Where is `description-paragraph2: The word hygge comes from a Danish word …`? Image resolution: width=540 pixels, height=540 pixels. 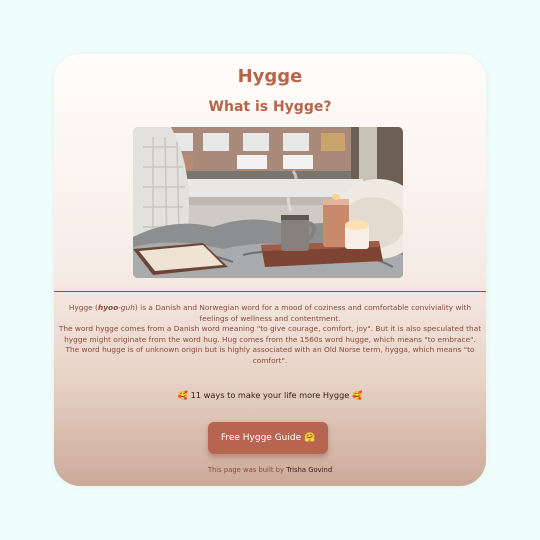
description-paragraph2: The word hygge comes from a Danish word … is located at coordinates (270, 344).